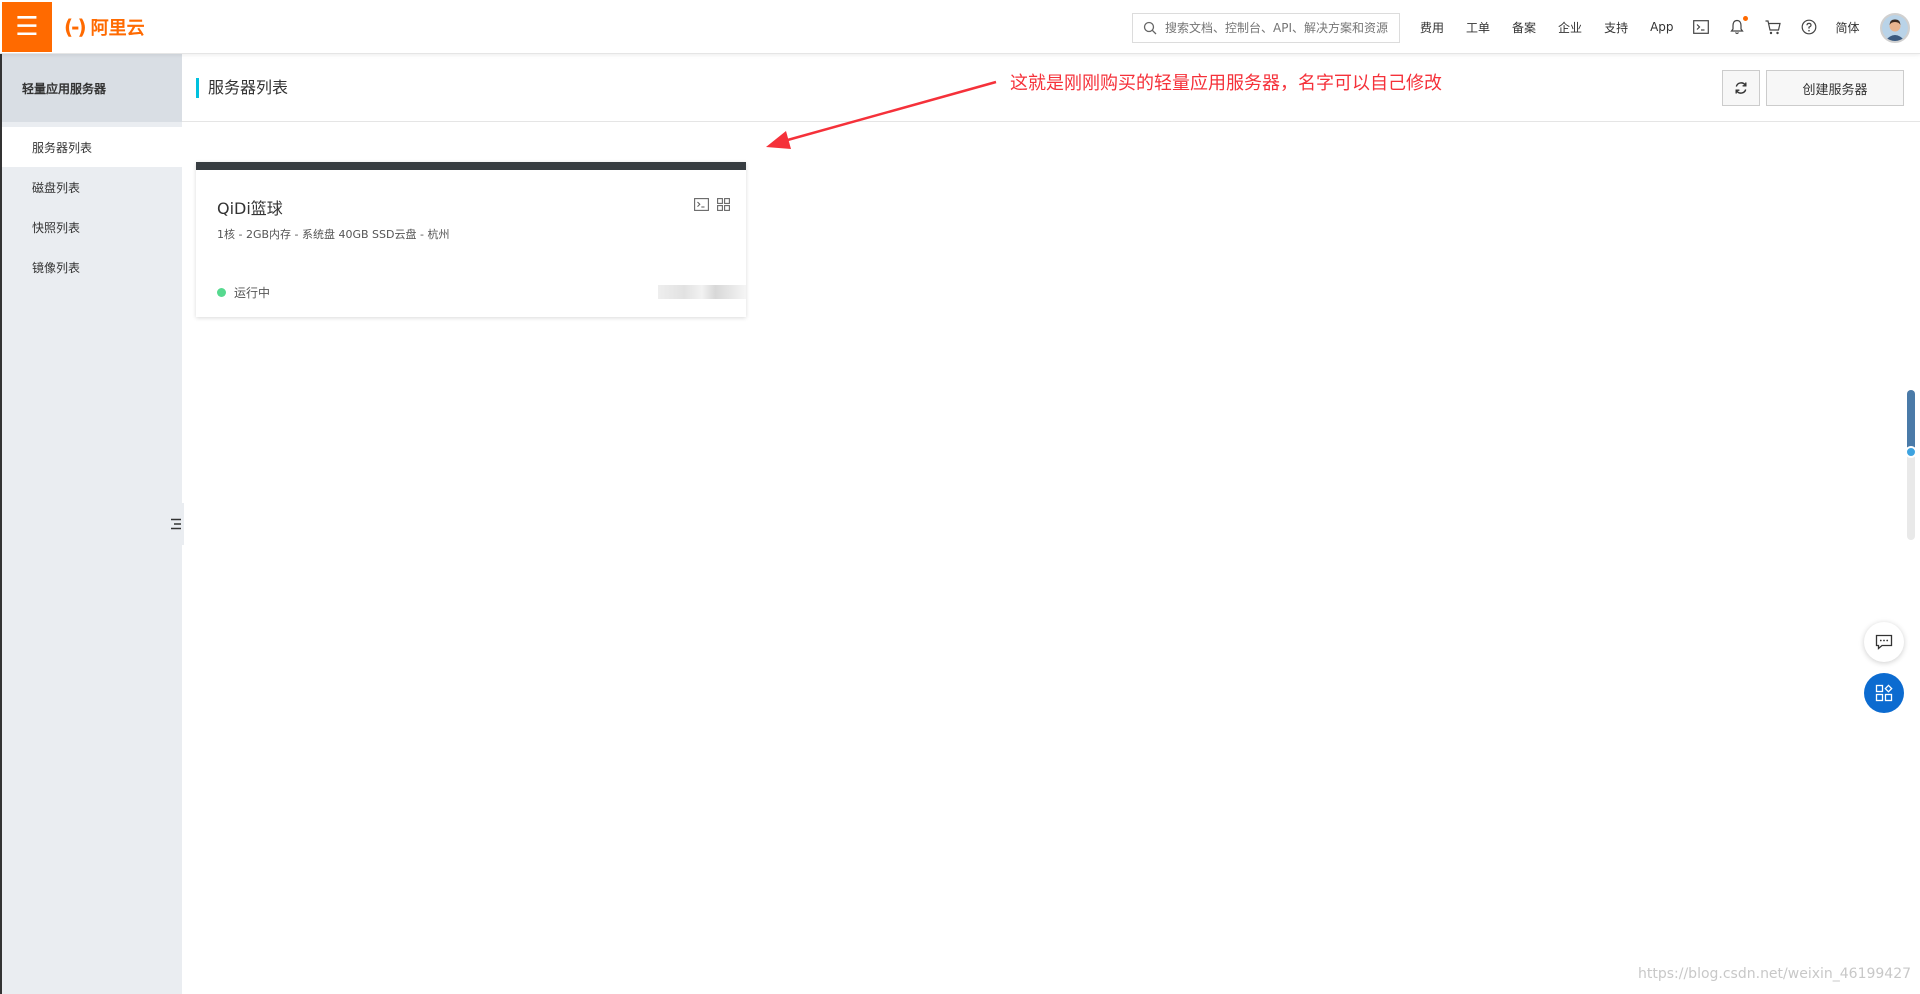 The width and height of the screenshot is (1920, 994). Describe the element at coordinates (91, 524) in the screenshot. I see `sidebar: 轻量应用服务器 服务器列表 磁盘列表 快照列表 镜像列表` at that location.